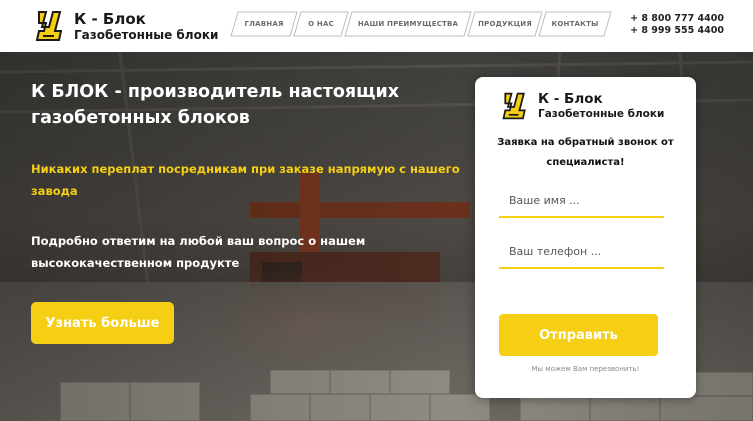  I want to click on submit-button: Отправить, so click(578, 335).